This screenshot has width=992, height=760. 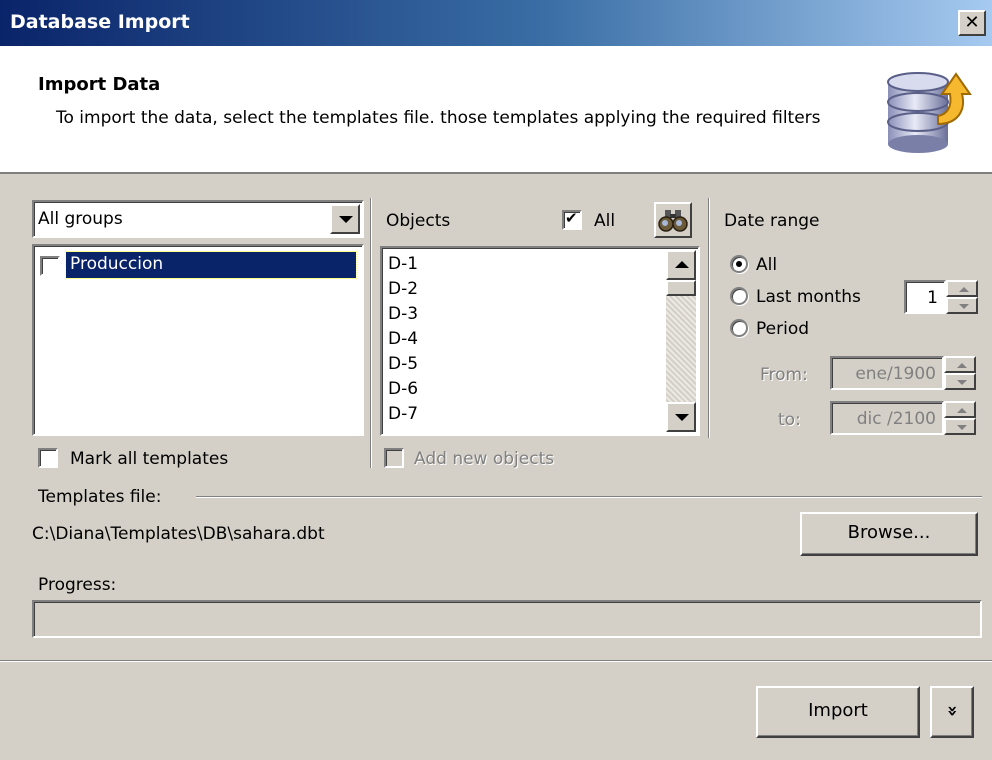 I want to click on date-last-months-radio, so click(x=739, y=296).